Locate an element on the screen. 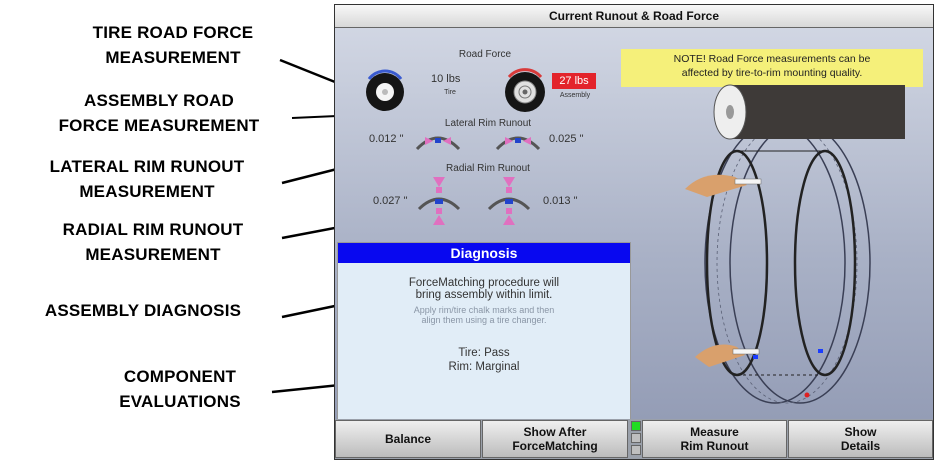 The height and width of the screenshot is (462, 937). lateral-runout-right-value: 0.025 " is located at coordinates (566, 139).